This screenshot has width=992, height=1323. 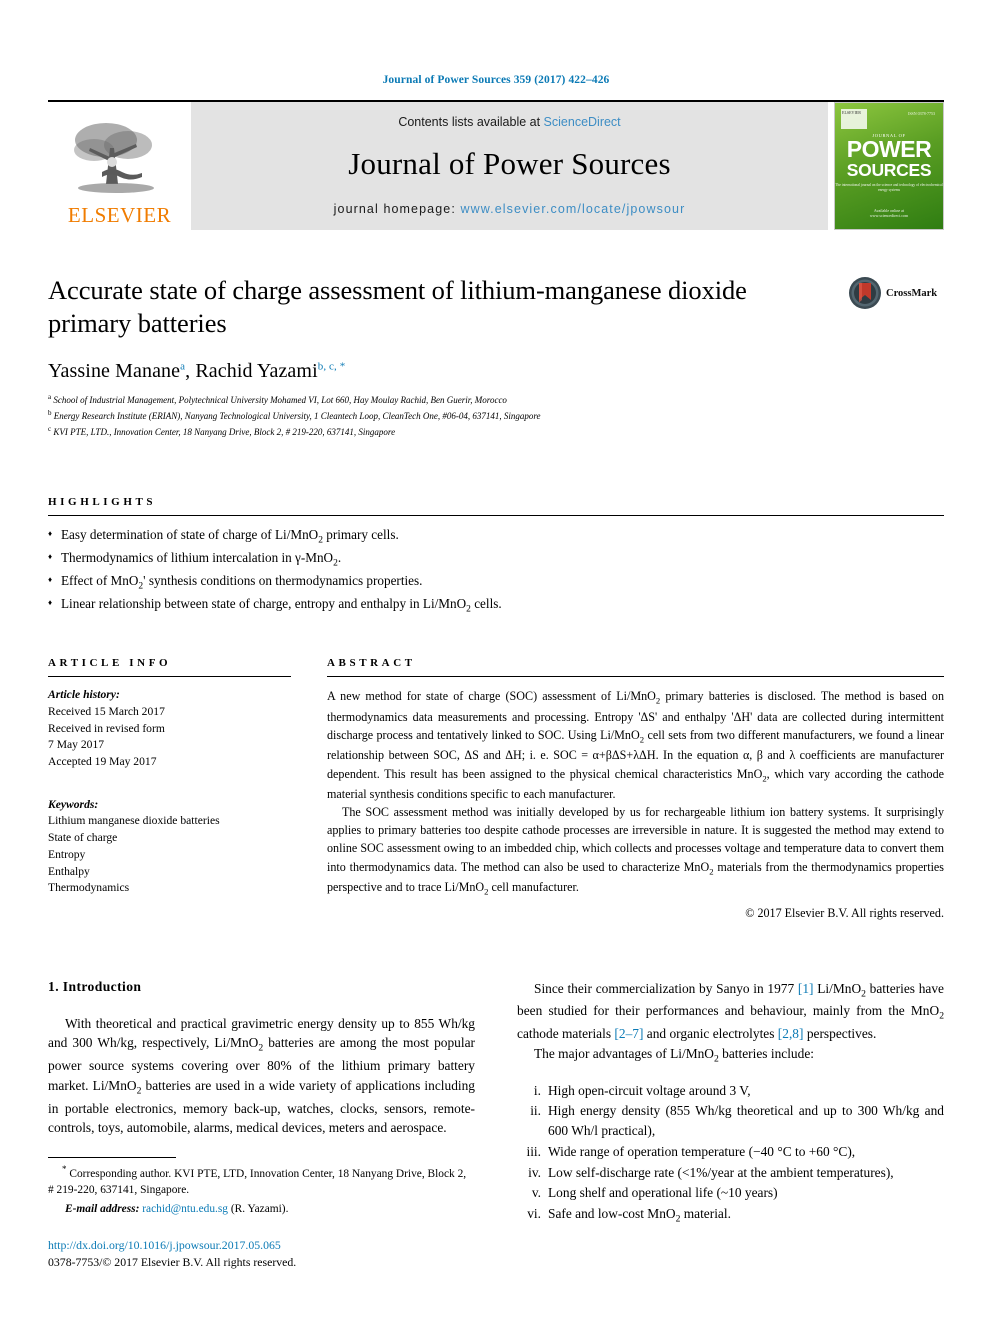 What do you see at coordinates (710, 1034) in the screenshot?
I see `text-part: and organic electrolytes` at bounding box center [710, 1034].